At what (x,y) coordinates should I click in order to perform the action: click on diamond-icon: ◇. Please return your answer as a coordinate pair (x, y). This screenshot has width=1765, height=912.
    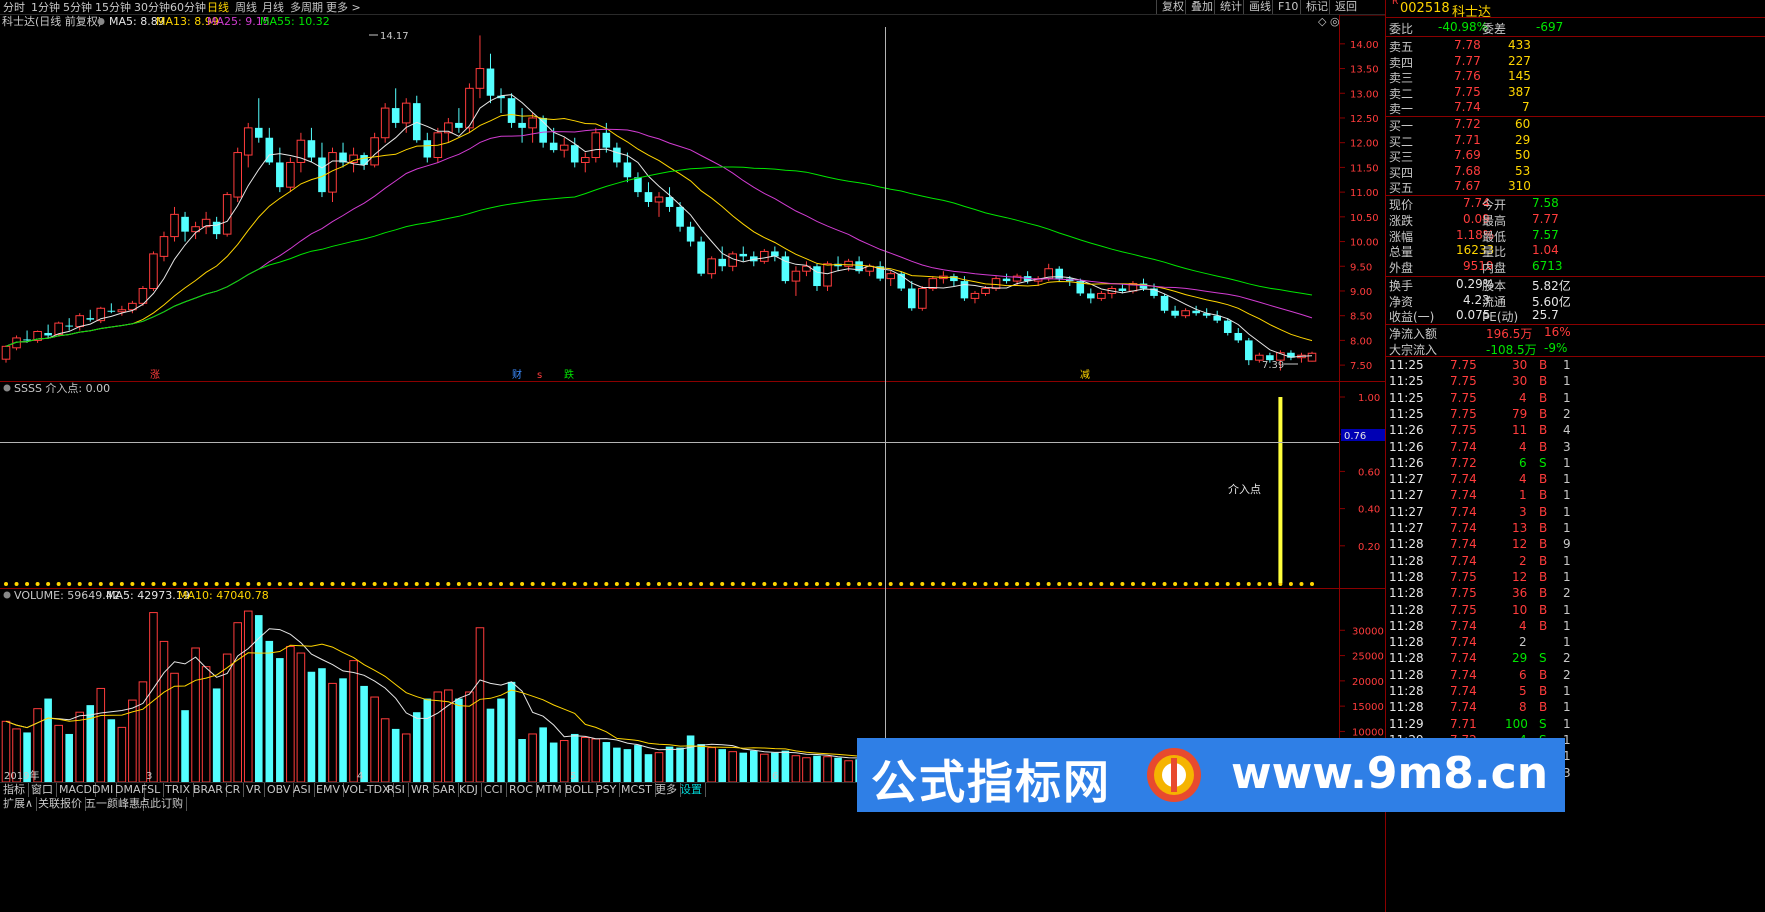
    Looking at the image, I should click on (1322, 21).